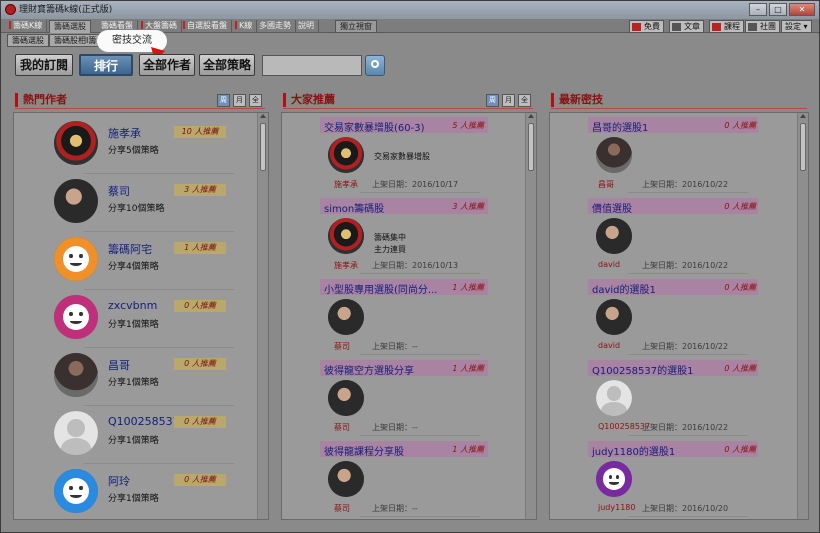  What do you see at coordinates (144, 421) in the screenshot?
I see `author-name: Q100258537` at bounding box center [144, 421].